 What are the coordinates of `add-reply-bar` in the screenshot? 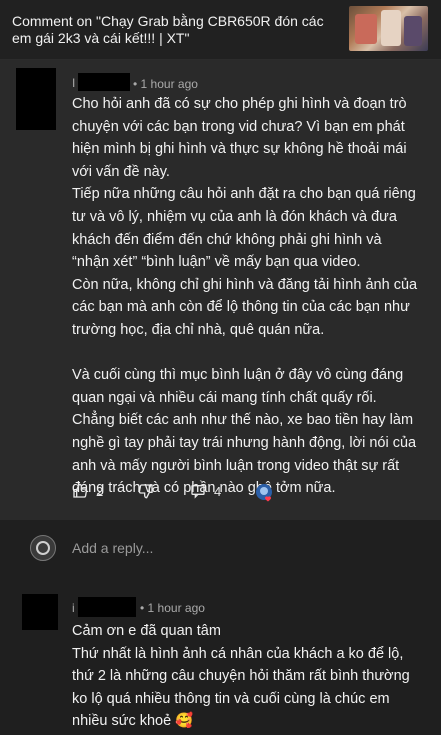 It's located at (220, 550).